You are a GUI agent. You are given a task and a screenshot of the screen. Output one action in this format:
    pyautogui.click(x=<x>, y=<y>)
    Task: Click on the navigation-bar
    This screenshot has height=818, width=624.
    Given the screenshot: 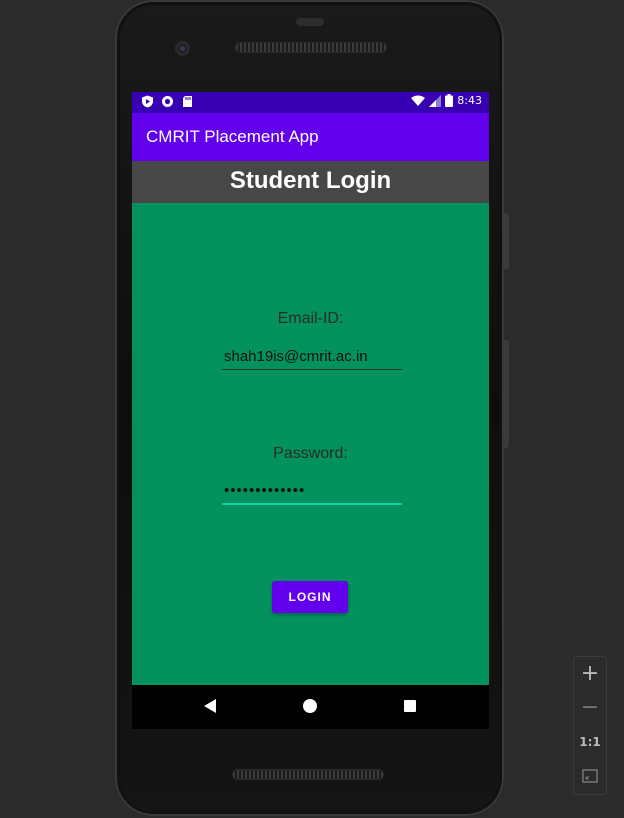 What is the action you would take?
    pyautogui.click(x=310, y=707)
    